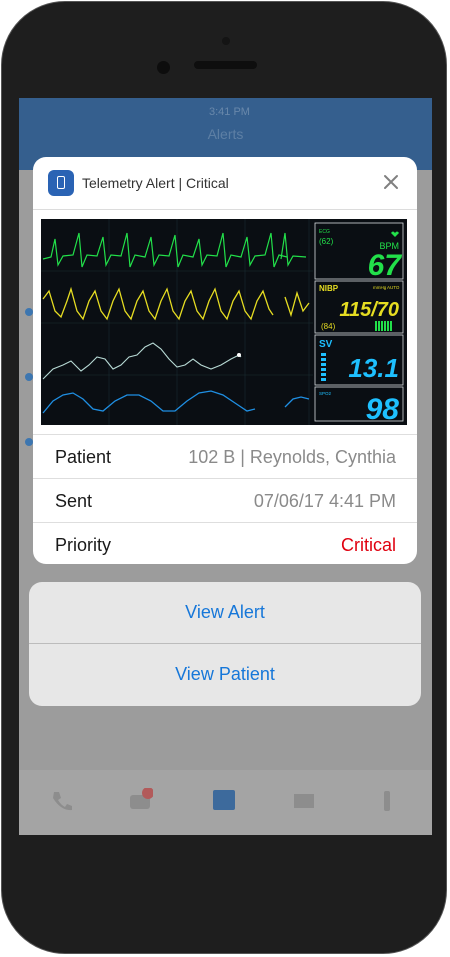  Describe the element at coordinates (326, 241) in the screenshot. I see `hr-small-value: (62)` at that location.